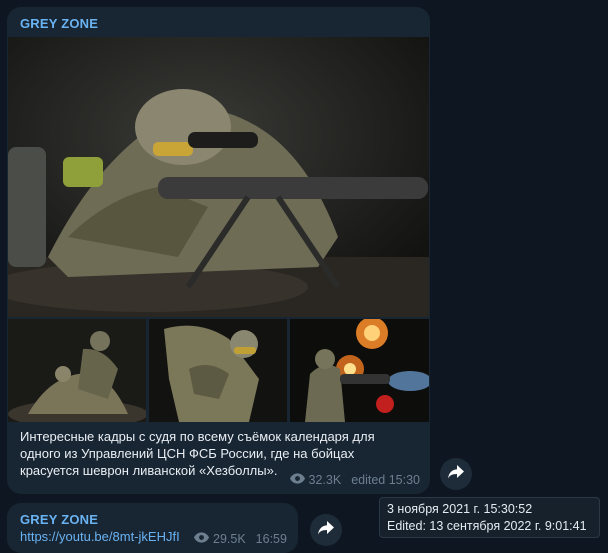 This screenshot has width=608, height=553. I want to click on youtube-link: https://youtu.be/8mt-jkEHJfI, so click(100, 536).